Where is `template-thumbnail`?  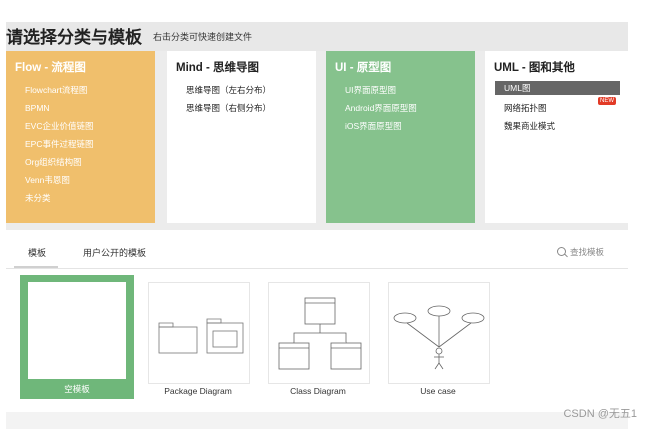
template-thumbnail is located at coordinates (77, 330).